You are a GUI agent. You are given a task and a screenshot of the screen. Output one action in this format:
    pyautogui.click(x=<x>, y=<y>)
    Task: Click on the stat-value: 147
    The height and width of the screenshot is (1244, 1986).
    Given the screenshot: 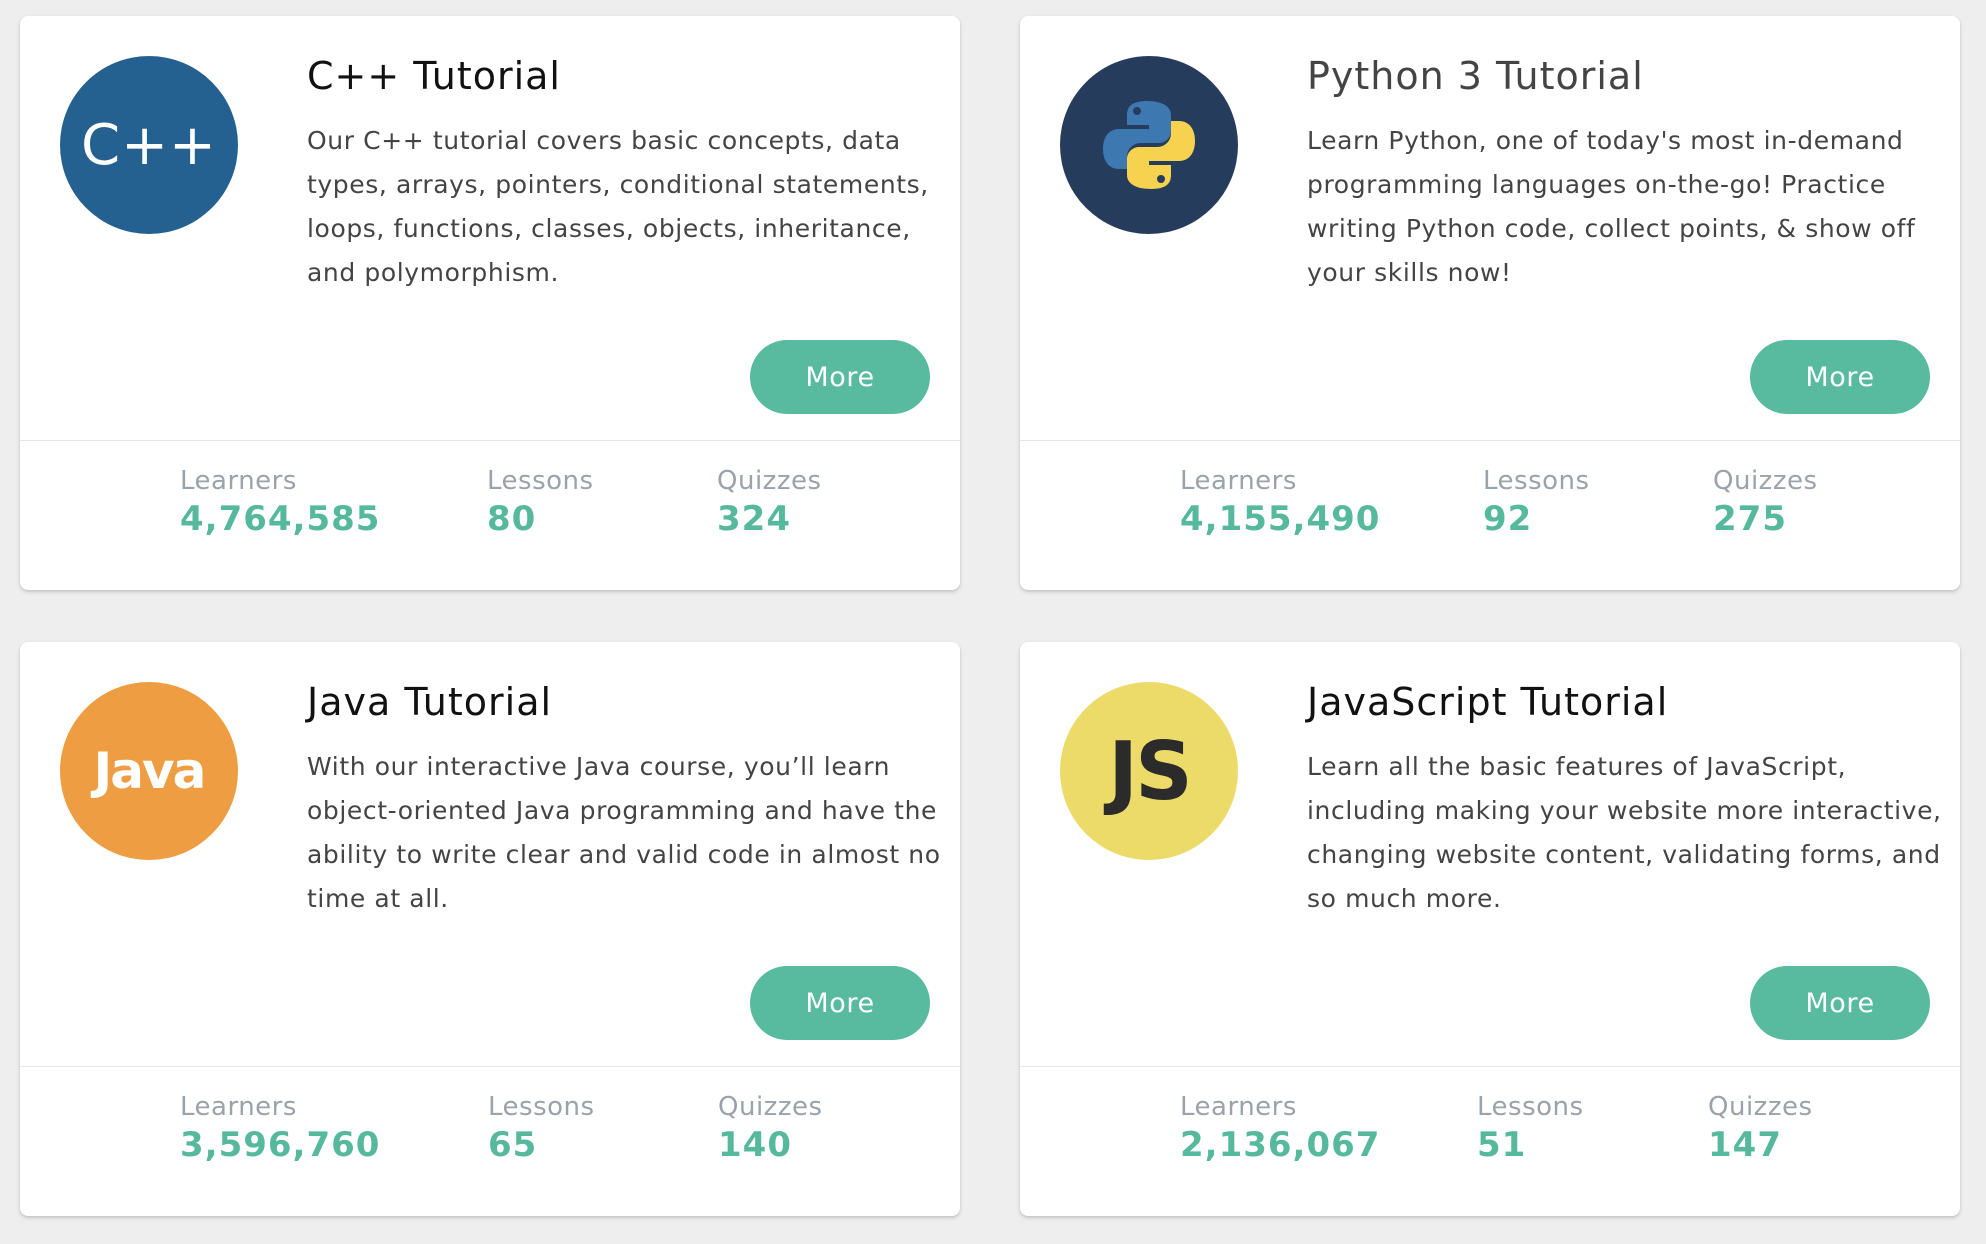 What is the action you would take?
    pyautogui.click(x=1745, y=1145)
    